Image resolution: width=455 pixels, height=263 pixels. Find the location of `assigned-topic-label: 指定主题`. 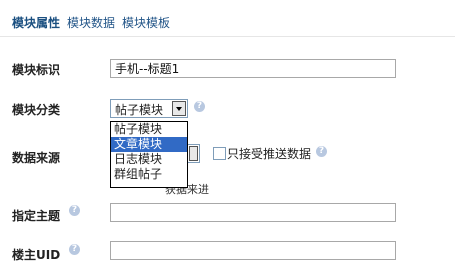

assigned-topic-label: 指定主题 is located at coordinates (36, 216).